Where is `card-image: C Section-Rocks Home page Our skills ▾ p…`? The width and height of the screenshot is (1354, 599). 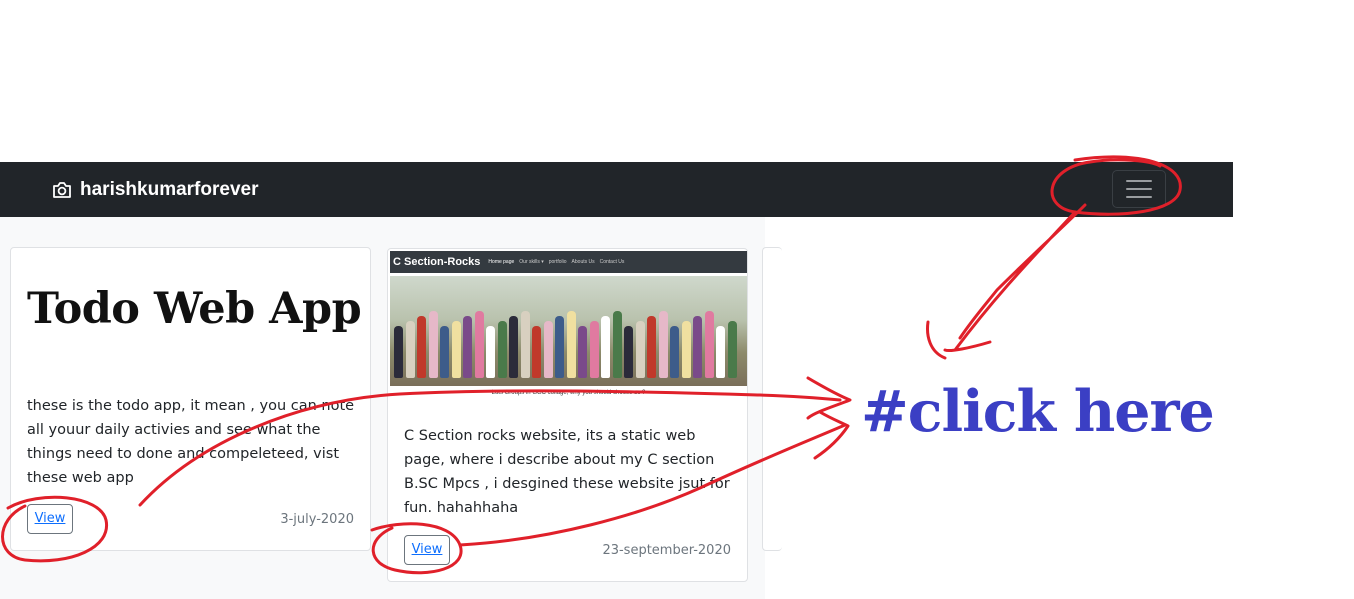
card-image: C Section-Rocks Home page Our skills ▾ p… is located at coordinates (568, 327).